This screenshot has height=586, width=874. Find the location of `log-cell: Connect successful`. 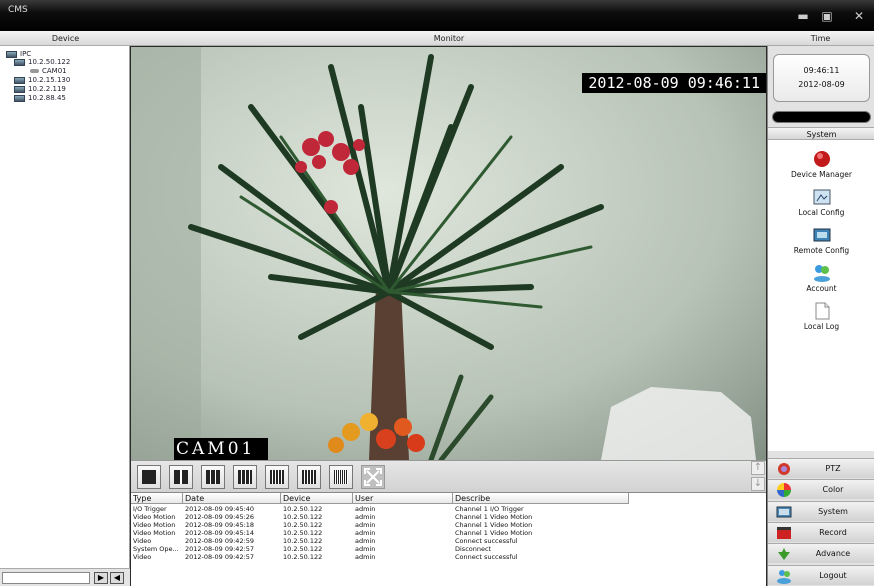

log-cell: Connect successful is located at coordinates (486, 557).